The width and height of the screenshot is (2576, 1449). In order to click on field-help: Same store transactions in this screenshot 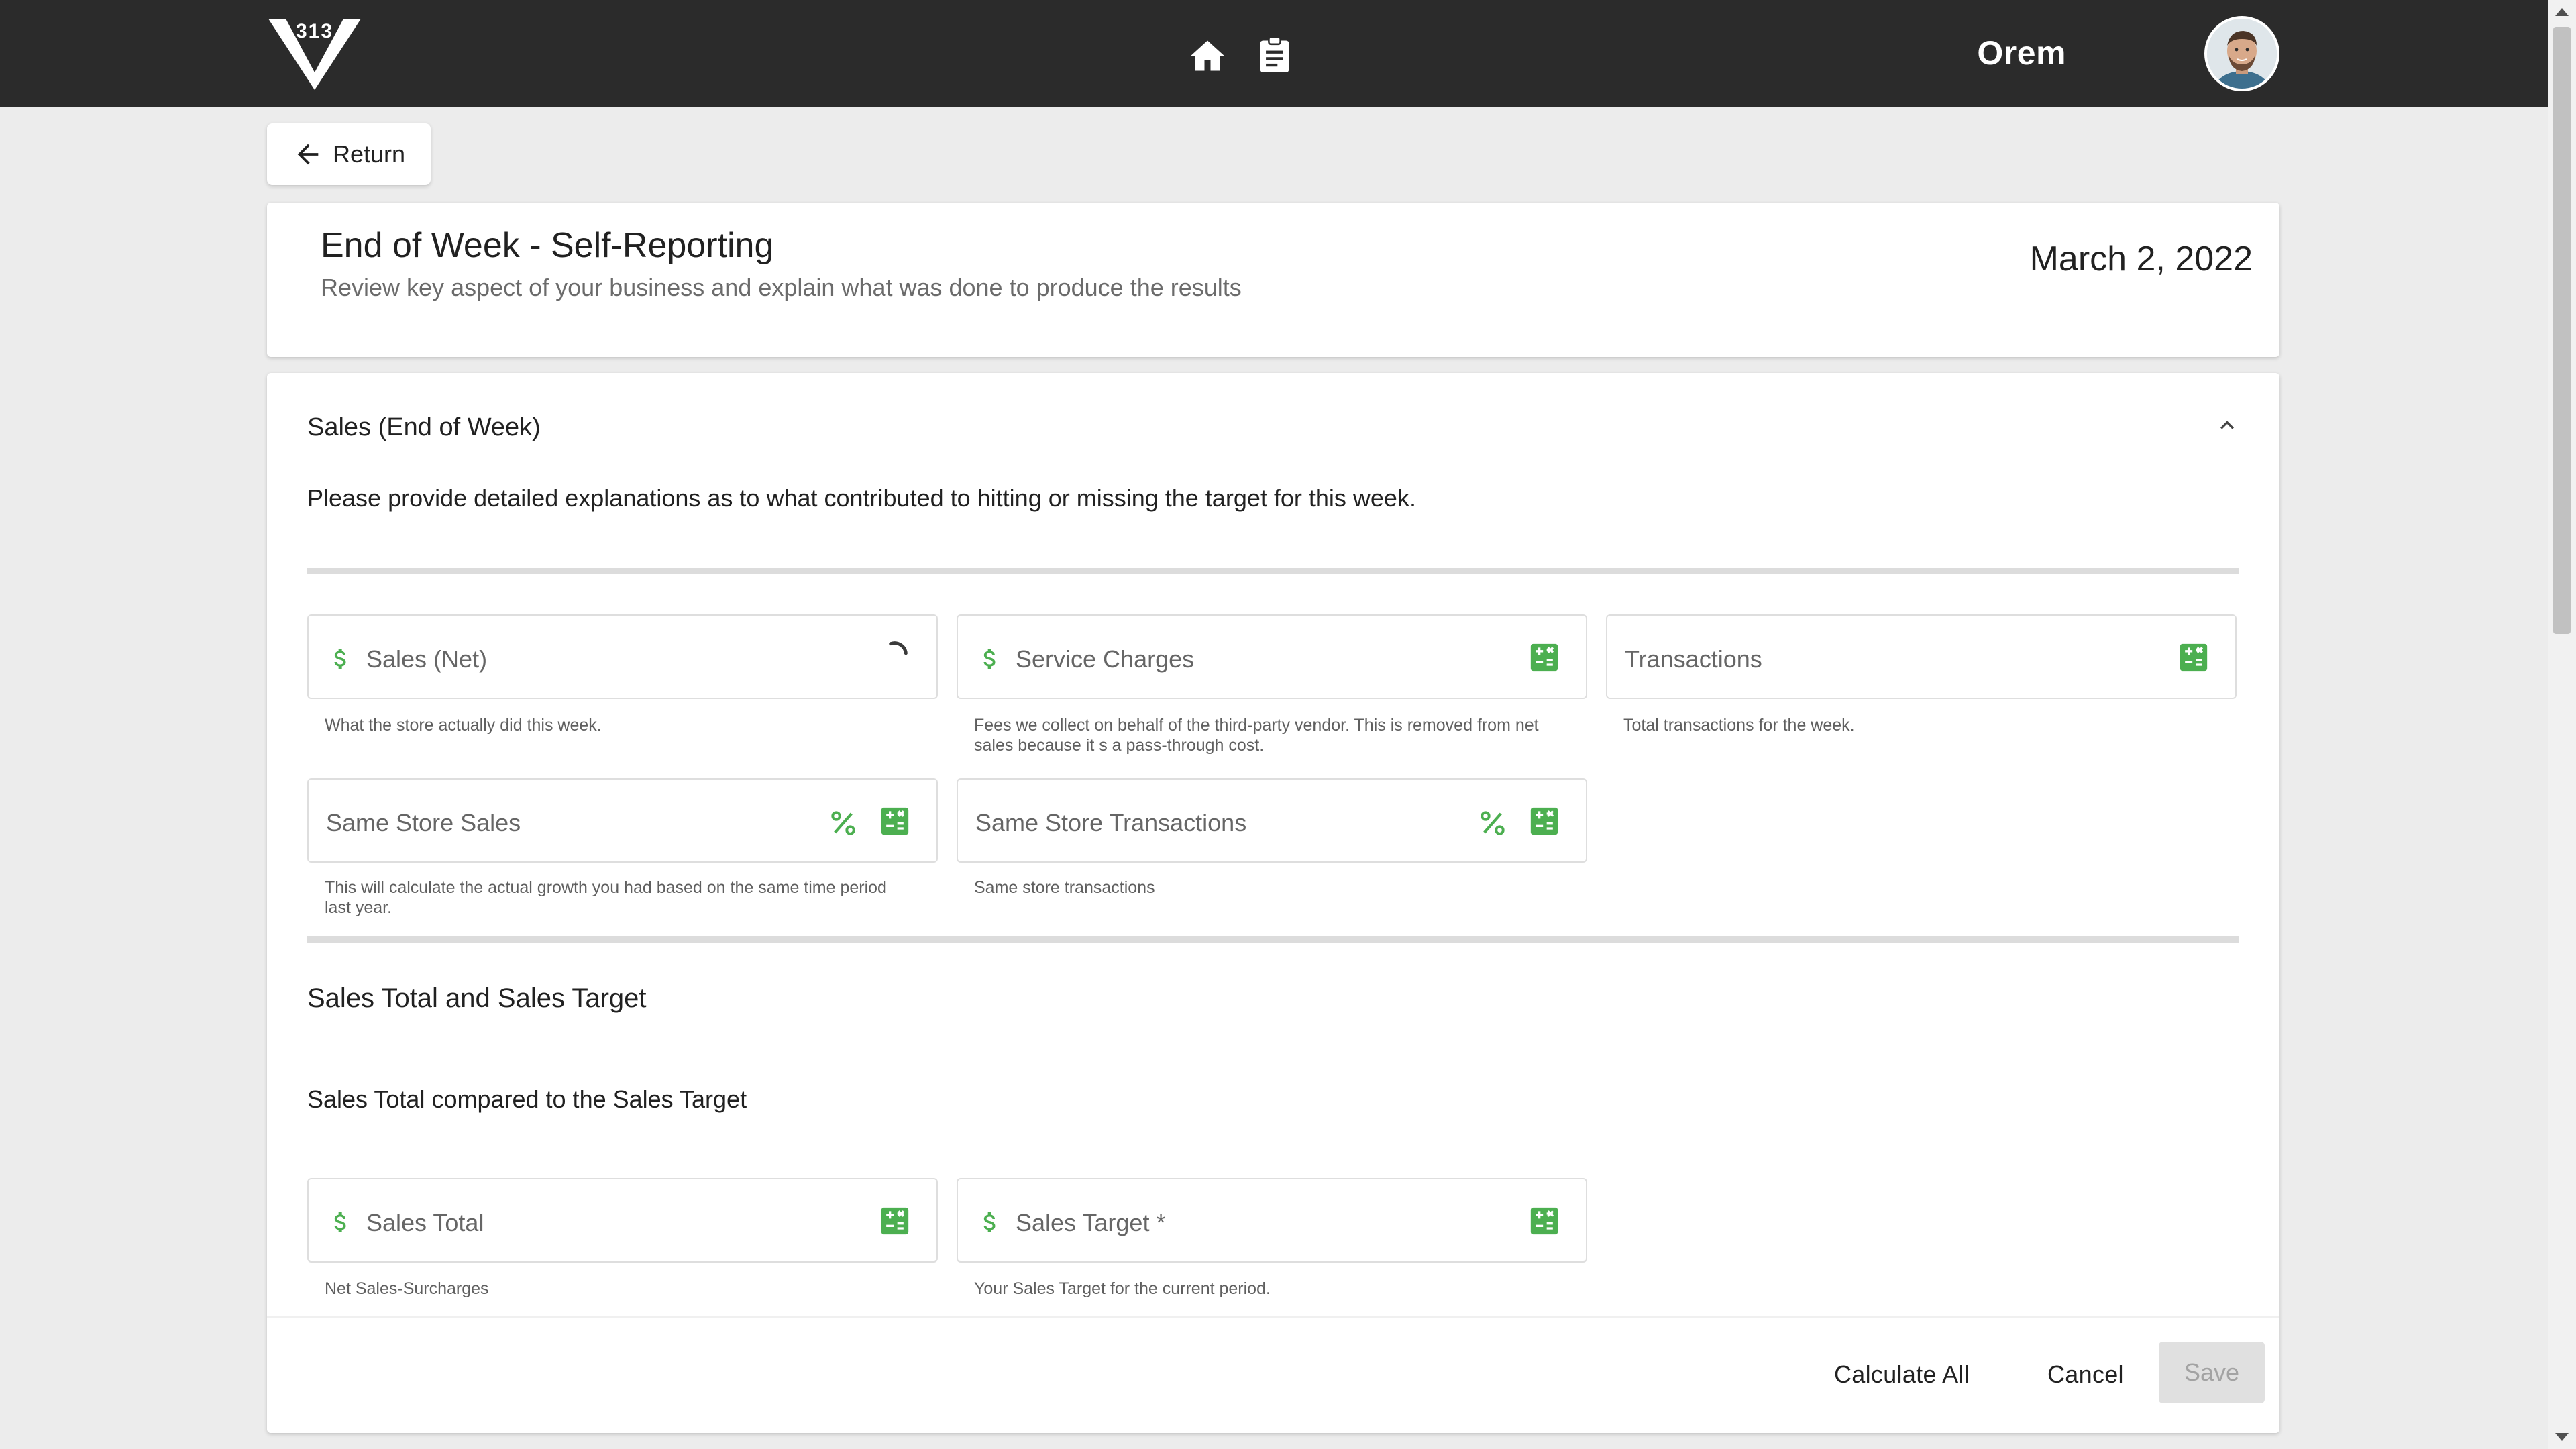, I will do `click(1064, 887)`.